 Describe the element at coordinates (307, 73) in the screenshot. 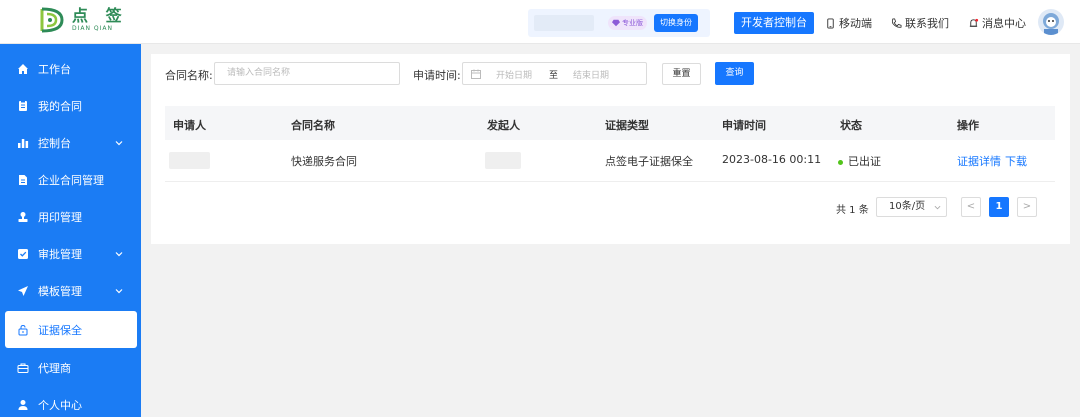

I see `contract-name-input: 请输入合同名称` at that location.